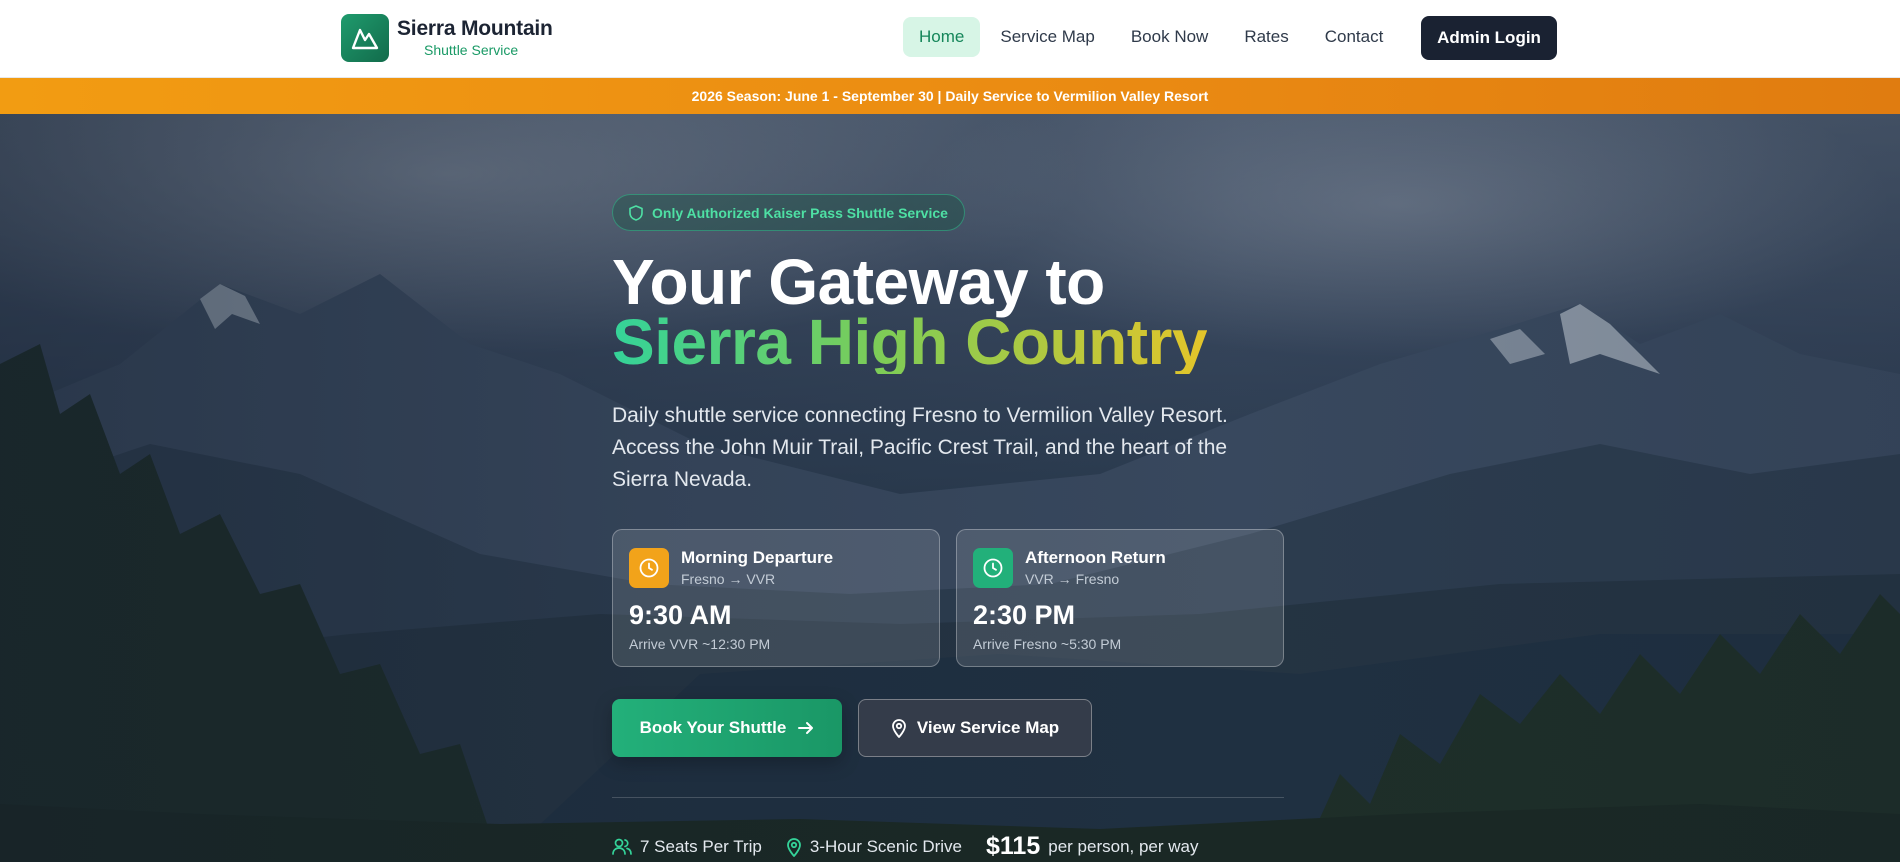  What do you see at coordinates (475, 28) in the screenshot?
I see `brand-title: Sierra Mountain` at bounding box center [475, 28].